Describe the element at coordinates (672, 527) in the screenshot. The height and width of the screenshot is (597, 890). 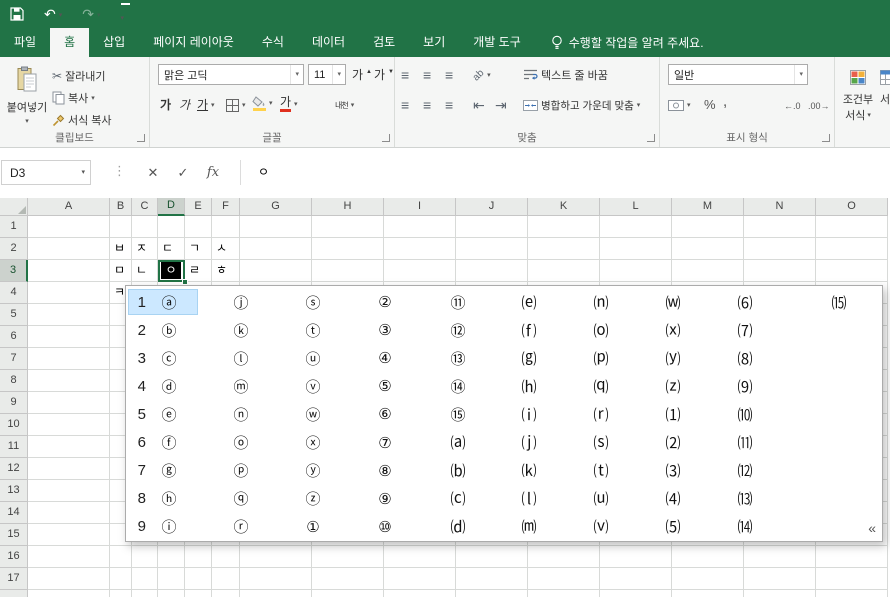
I see `ime-candidate: ⑸` at that location.